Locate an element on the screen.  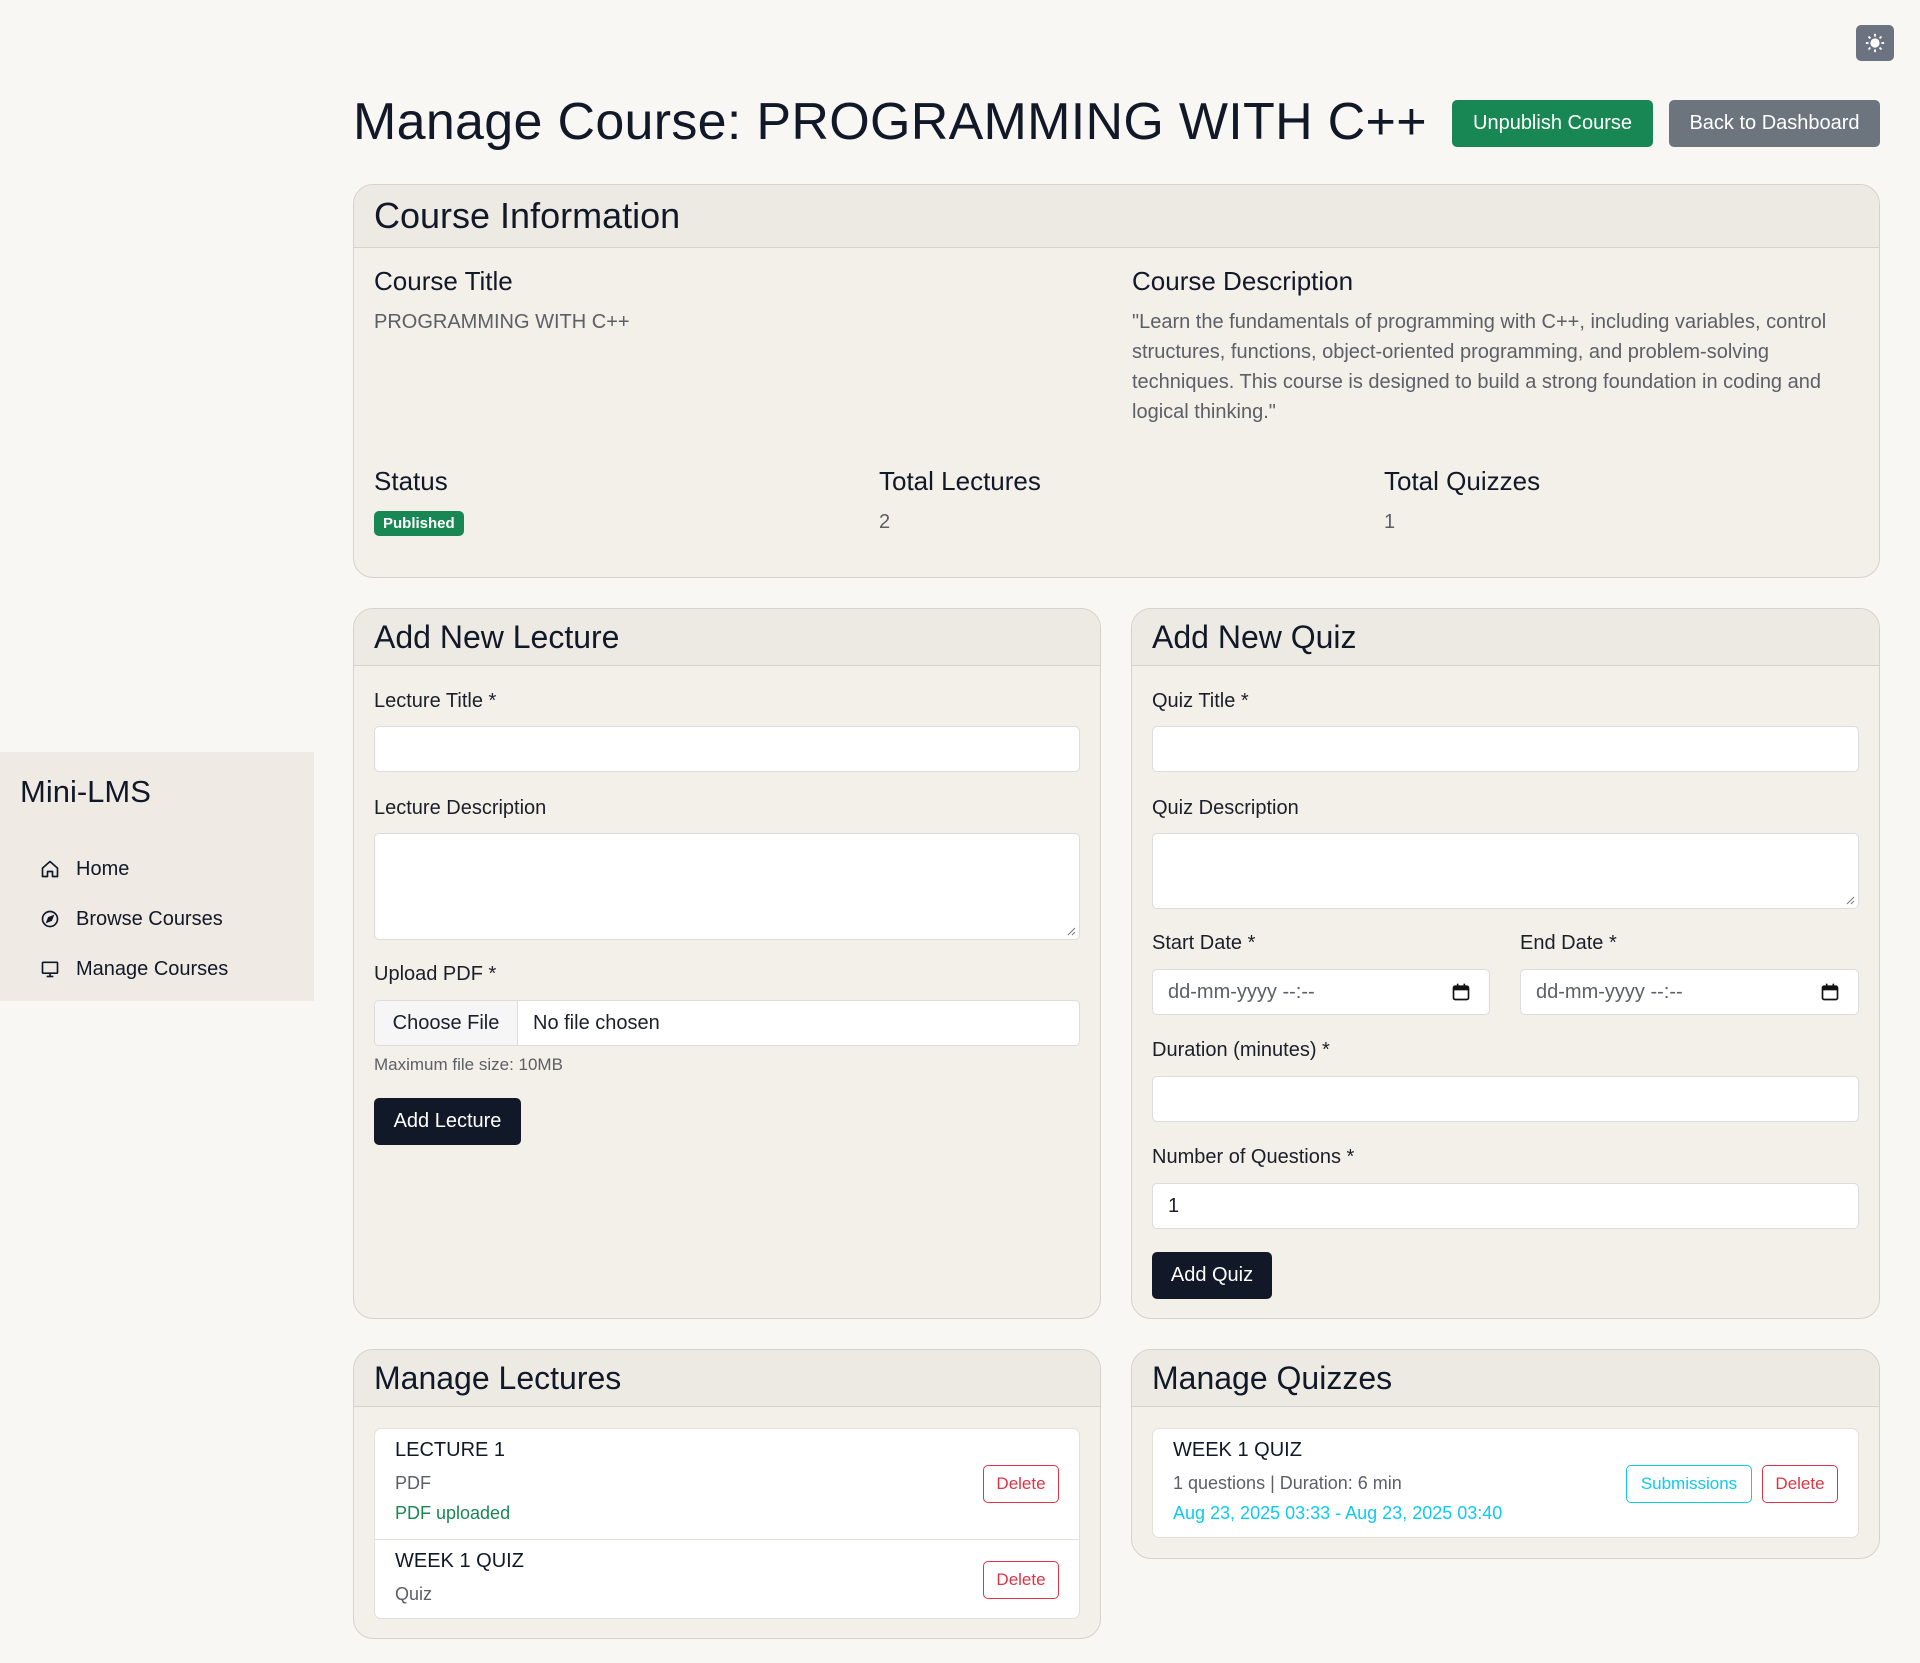
sidebar-nav: Home Browse Courses Manage Courses is located at coordinates (133, 919).